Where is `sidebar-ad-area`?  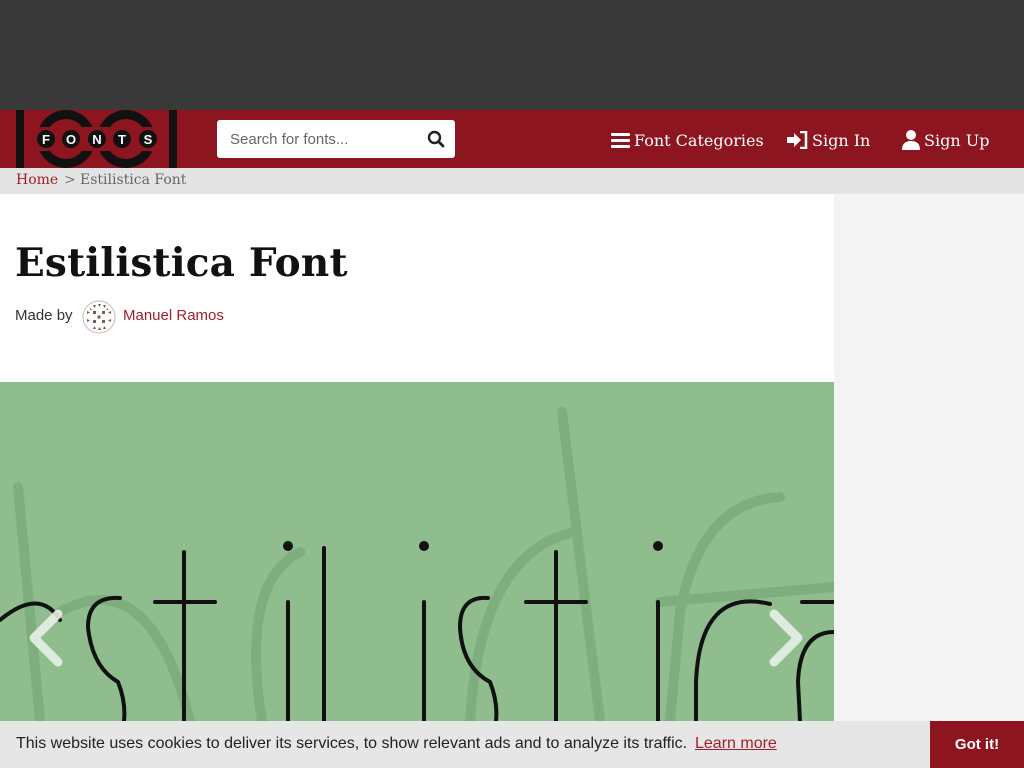
sidebar-ad-area is located at coordinates (929, 481).